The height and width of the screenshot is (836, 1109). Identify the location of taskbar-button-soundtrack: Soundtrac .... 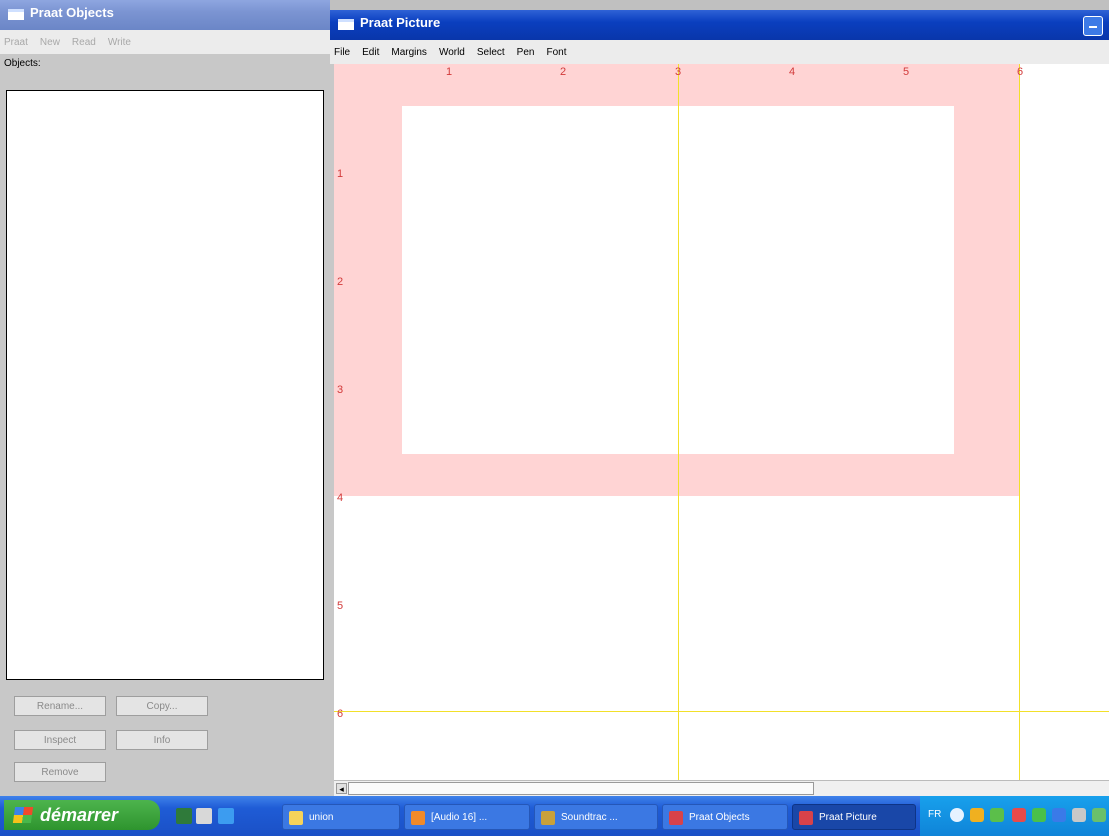
(596, 817).